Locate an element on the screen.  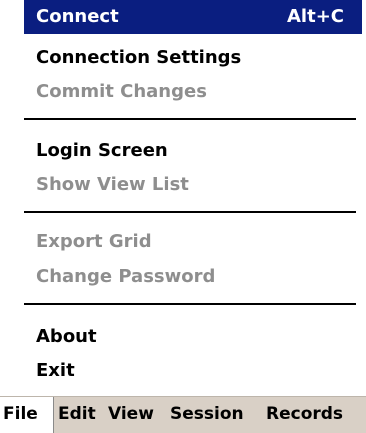
menu-item-label: Connect is located at coordinates (77, 16).